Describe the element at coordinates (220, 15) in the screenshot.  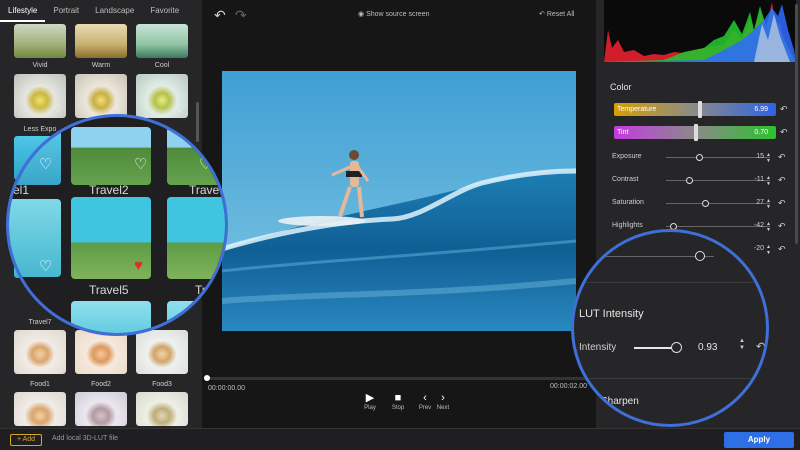
I see `undo-icon: ↶` at that location.